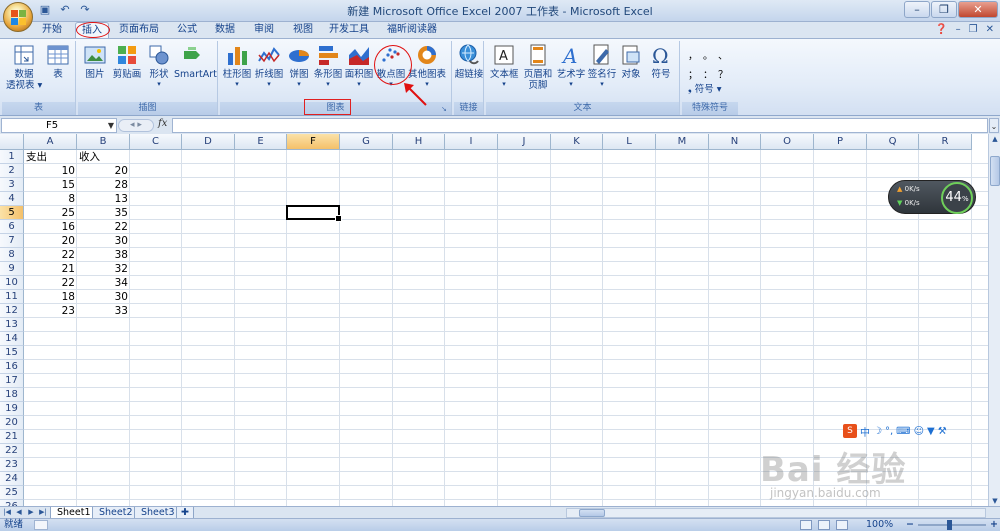 The width and height of the screenshot is (1000, 531). I want to click on symbol-button: Ω 符号, so click(661, 61).